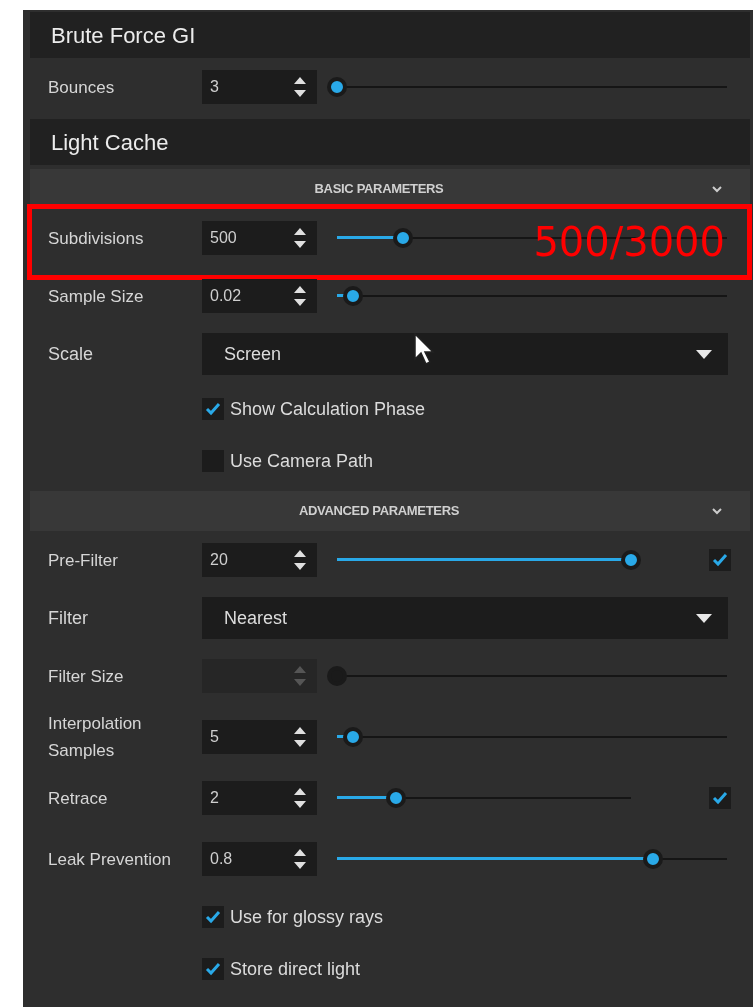  What do you see at coordinates (253, 354) in the screenshot?
I see `dropdown-value: Screen` at bounding box center [253, 354].